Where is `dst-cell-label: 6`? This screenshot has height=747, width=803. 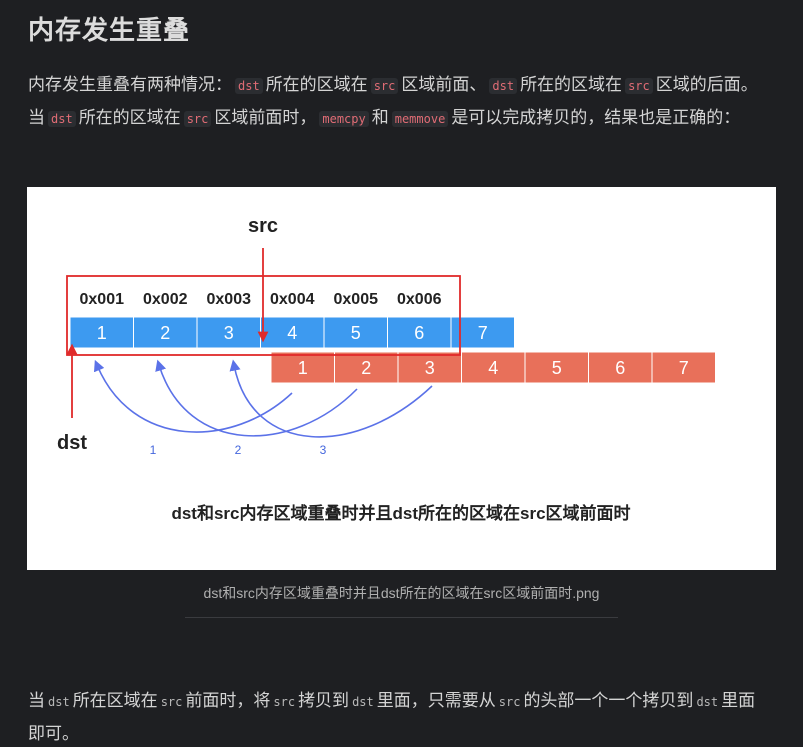
dst-cell-label: 6 is located at coordinates (419, 333).